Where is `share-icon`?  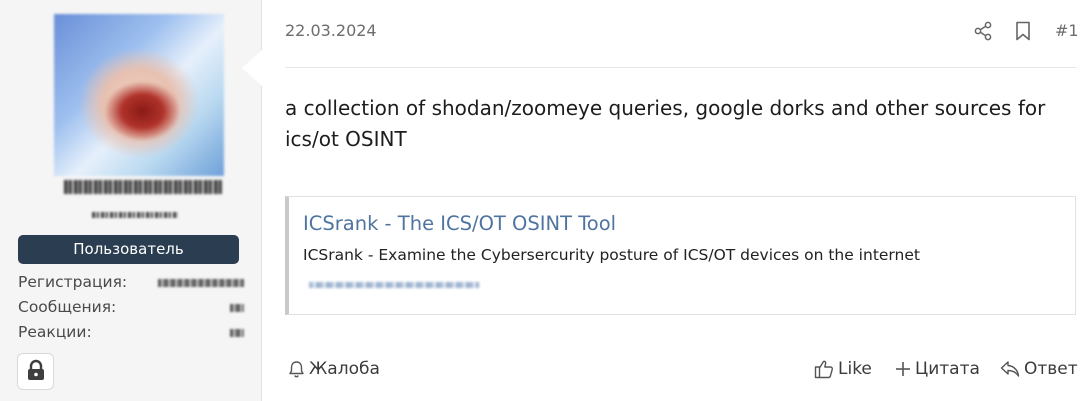
share-icon is located at coordinates (983, 31).